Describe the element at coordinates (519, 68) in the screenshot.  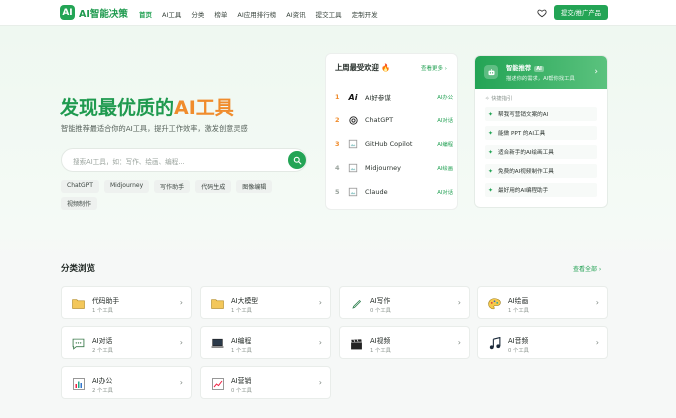
I see `smart-title-text: 智能推荐` at that location.